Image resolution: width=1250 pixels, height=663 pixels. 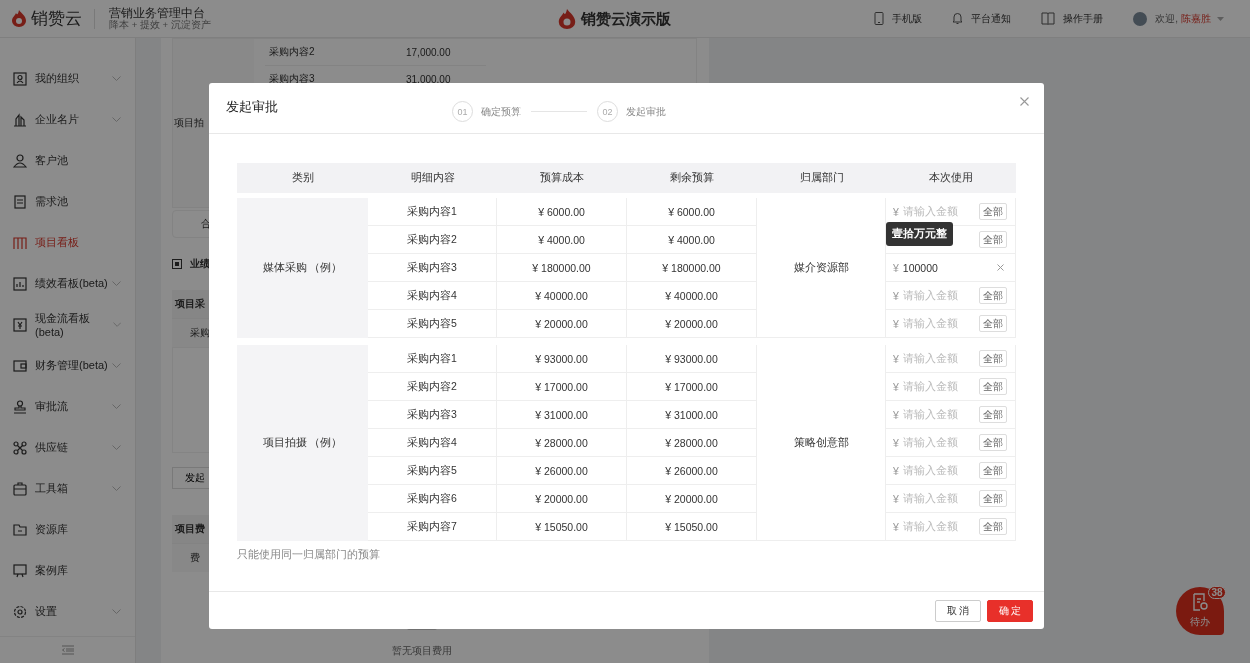 I want to click on sidebar-item: 设置, so click(x=67, y=611).